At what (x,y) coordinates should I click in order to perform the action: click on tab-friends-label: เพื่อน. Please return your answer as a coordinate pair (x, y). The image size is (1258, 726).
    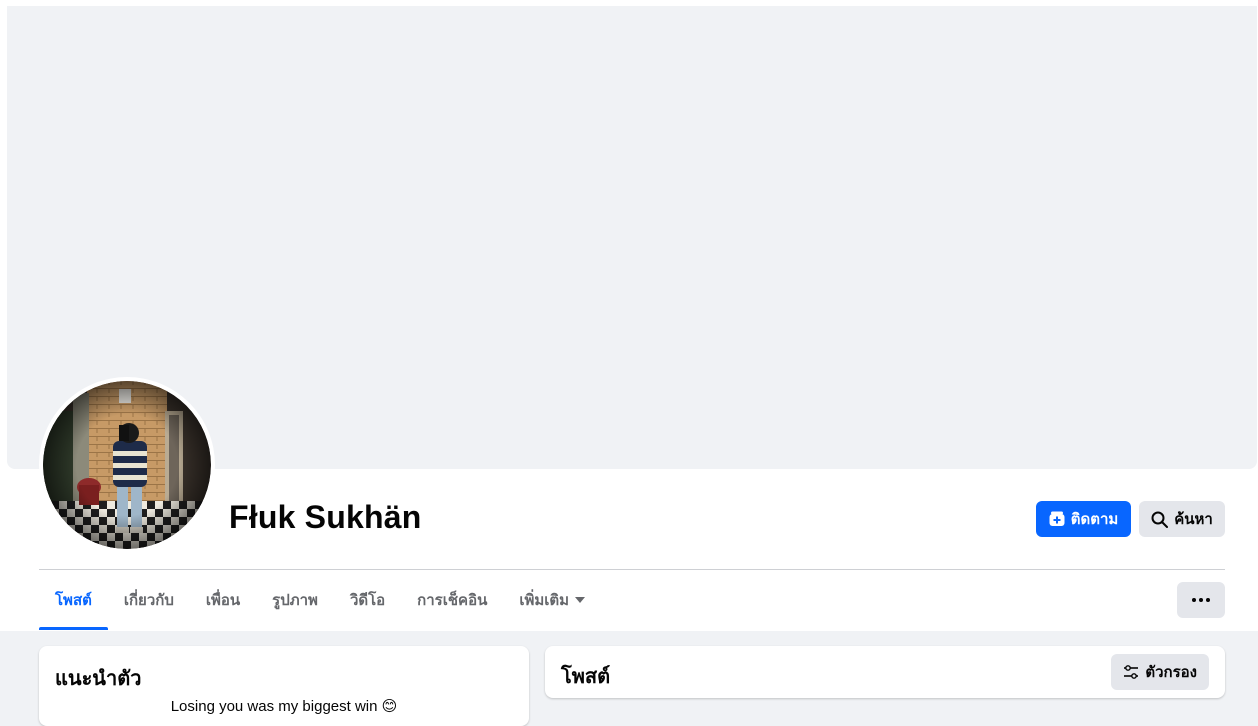
    Looking at the image, I should click on (223, 600).